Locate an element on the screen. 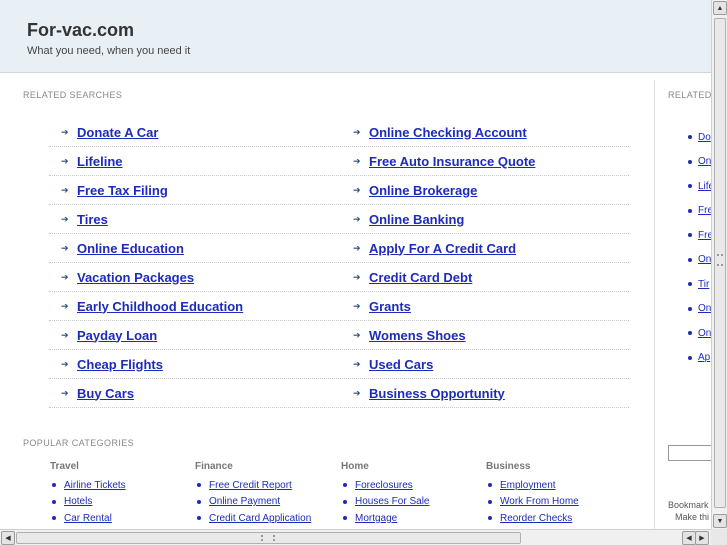  vertical-scrollbar: ▲ ▼ is located at coordinates (719, 264).